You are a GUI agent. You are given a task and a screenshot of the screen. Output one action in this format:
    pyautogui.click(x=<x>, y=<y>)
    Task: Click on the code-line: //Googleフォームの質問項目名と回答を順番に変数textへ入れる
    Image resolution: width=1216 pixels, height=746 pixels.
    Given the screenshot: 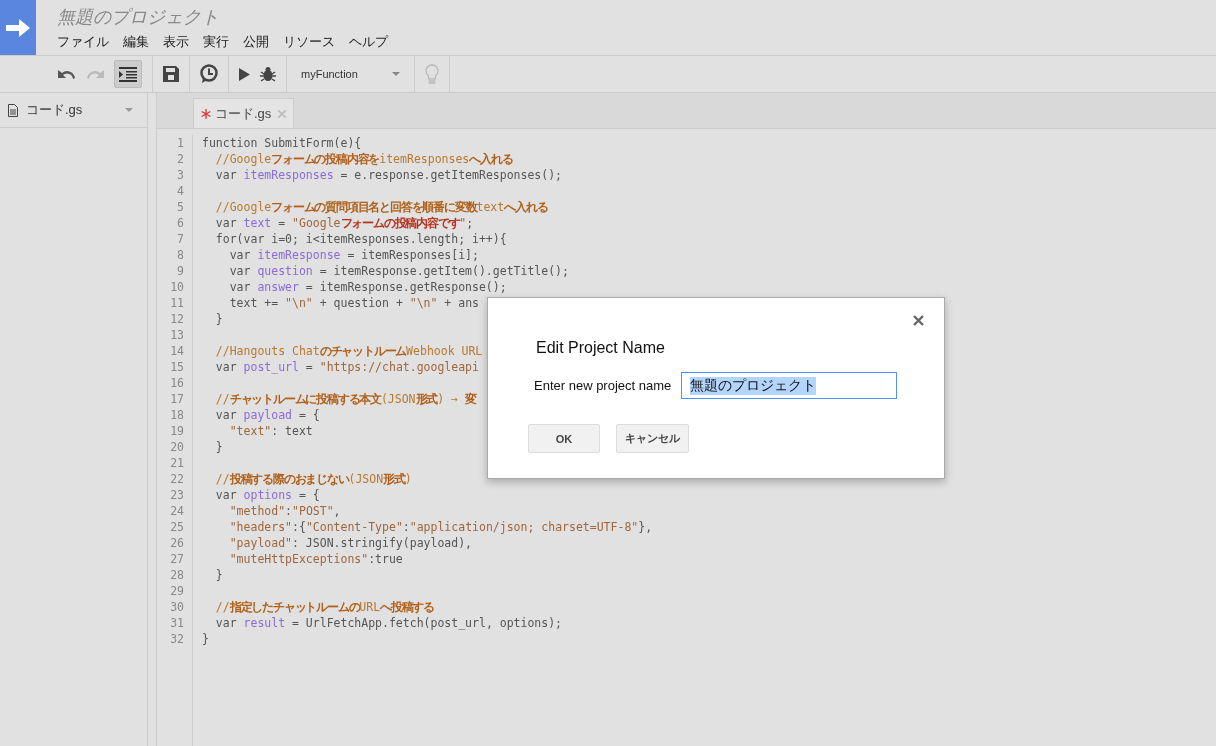 What is the action you would take?
    pyautogui.click(x=381, y=207)
    